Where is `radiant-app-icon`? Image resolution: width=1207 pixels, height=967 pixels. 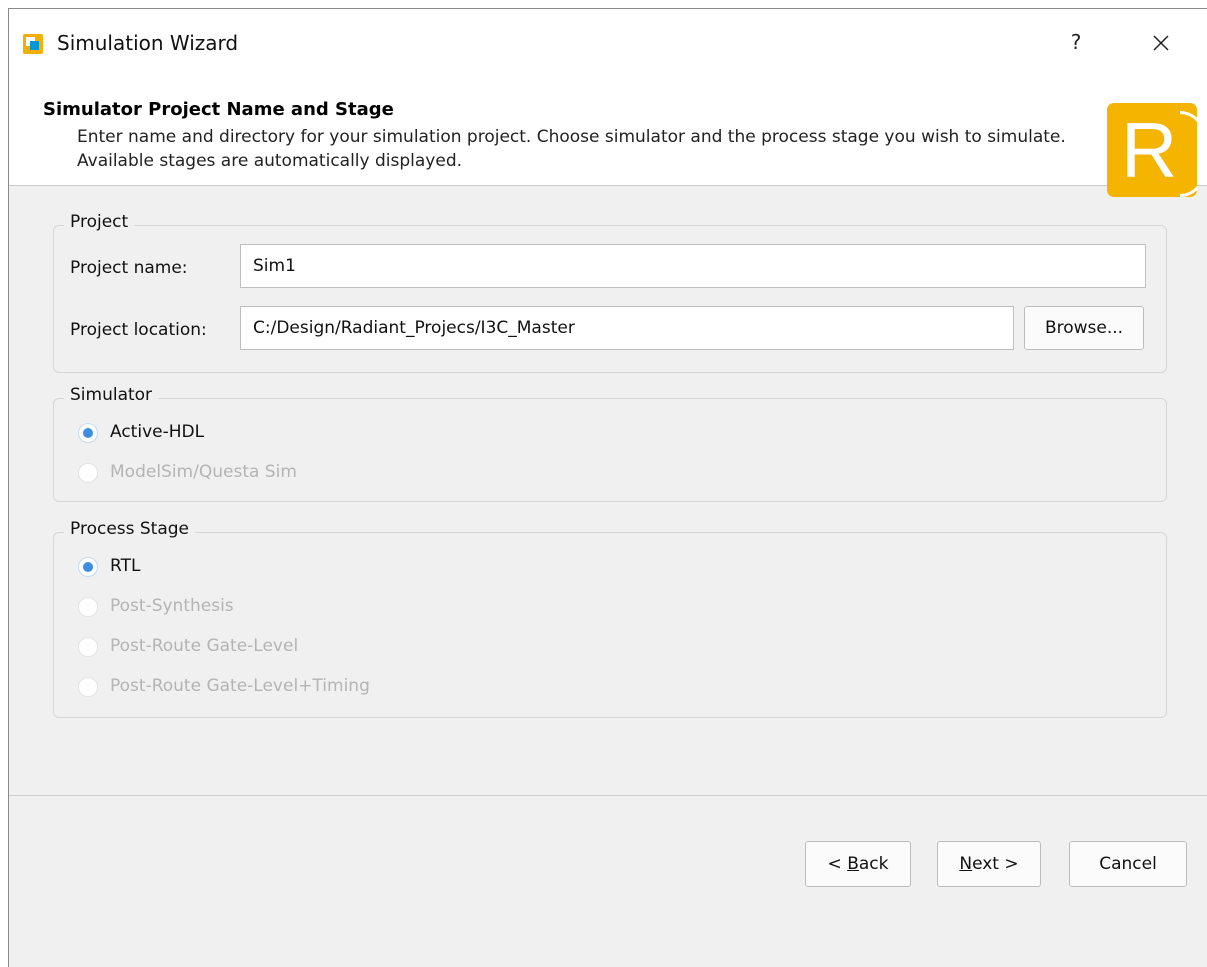 radiant-app-icon is located at coordinates (33, 44).